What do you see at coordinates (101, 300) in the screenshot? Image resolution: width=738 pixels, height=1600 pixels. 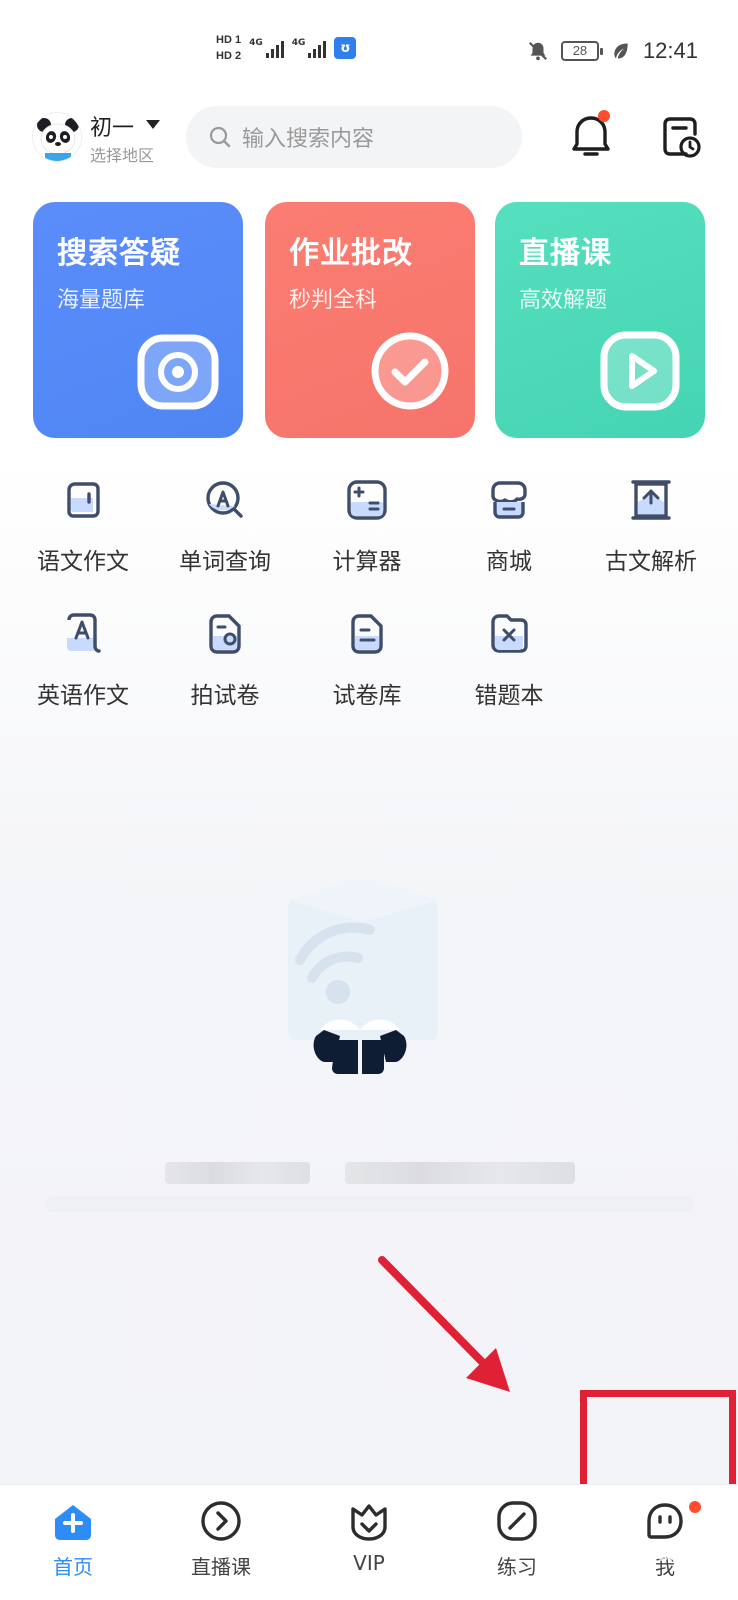 I see `card-subtitle: 海量题库` at bounding box center [101, 300].